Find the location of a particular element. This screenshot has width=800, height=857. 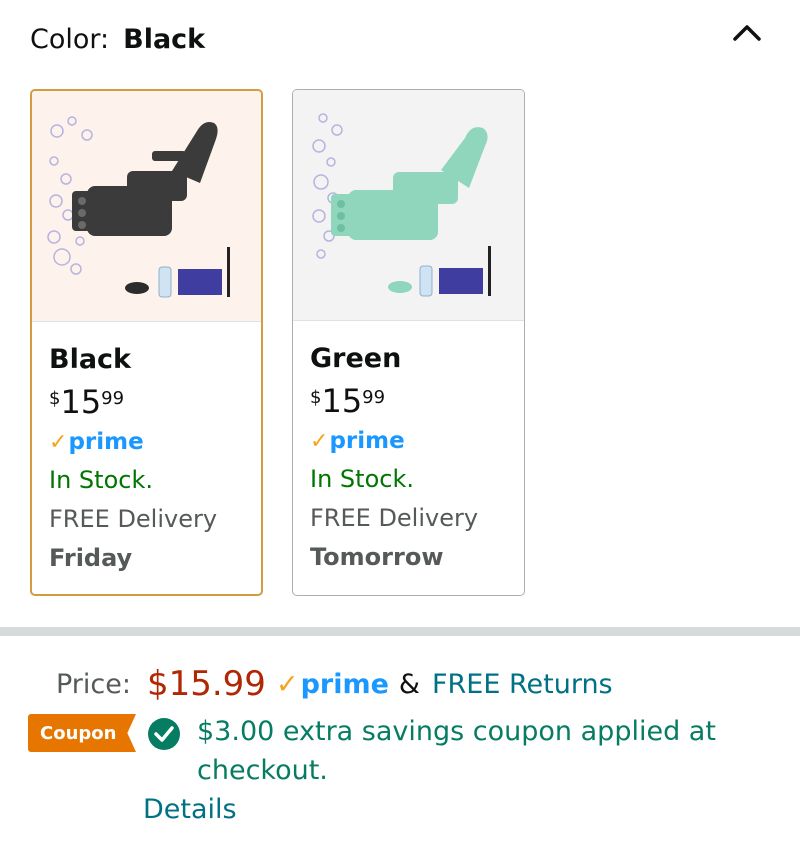

selected-color-value: Black is located at coordinates (164, 39).